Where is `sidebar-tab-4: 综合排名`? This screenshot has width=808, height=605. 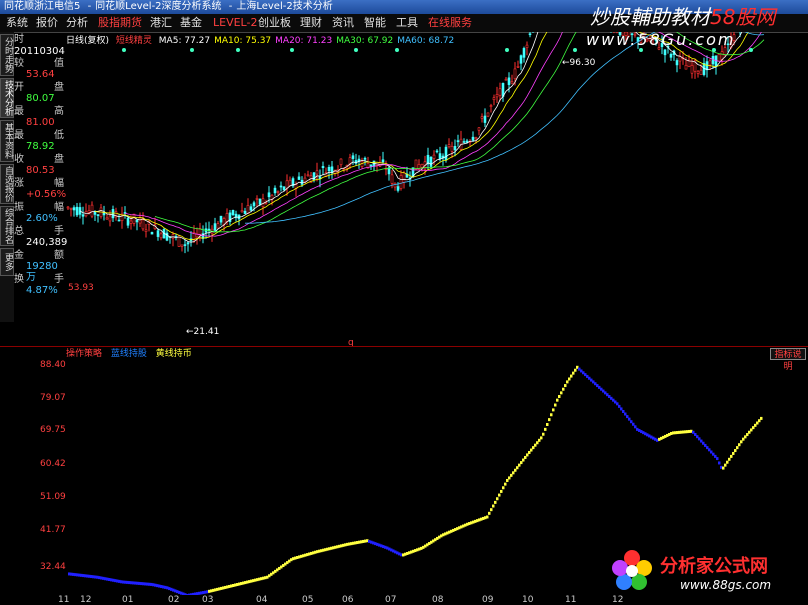
sidebar-tab-4: 综合排名 is located at coordinates (7, 226).